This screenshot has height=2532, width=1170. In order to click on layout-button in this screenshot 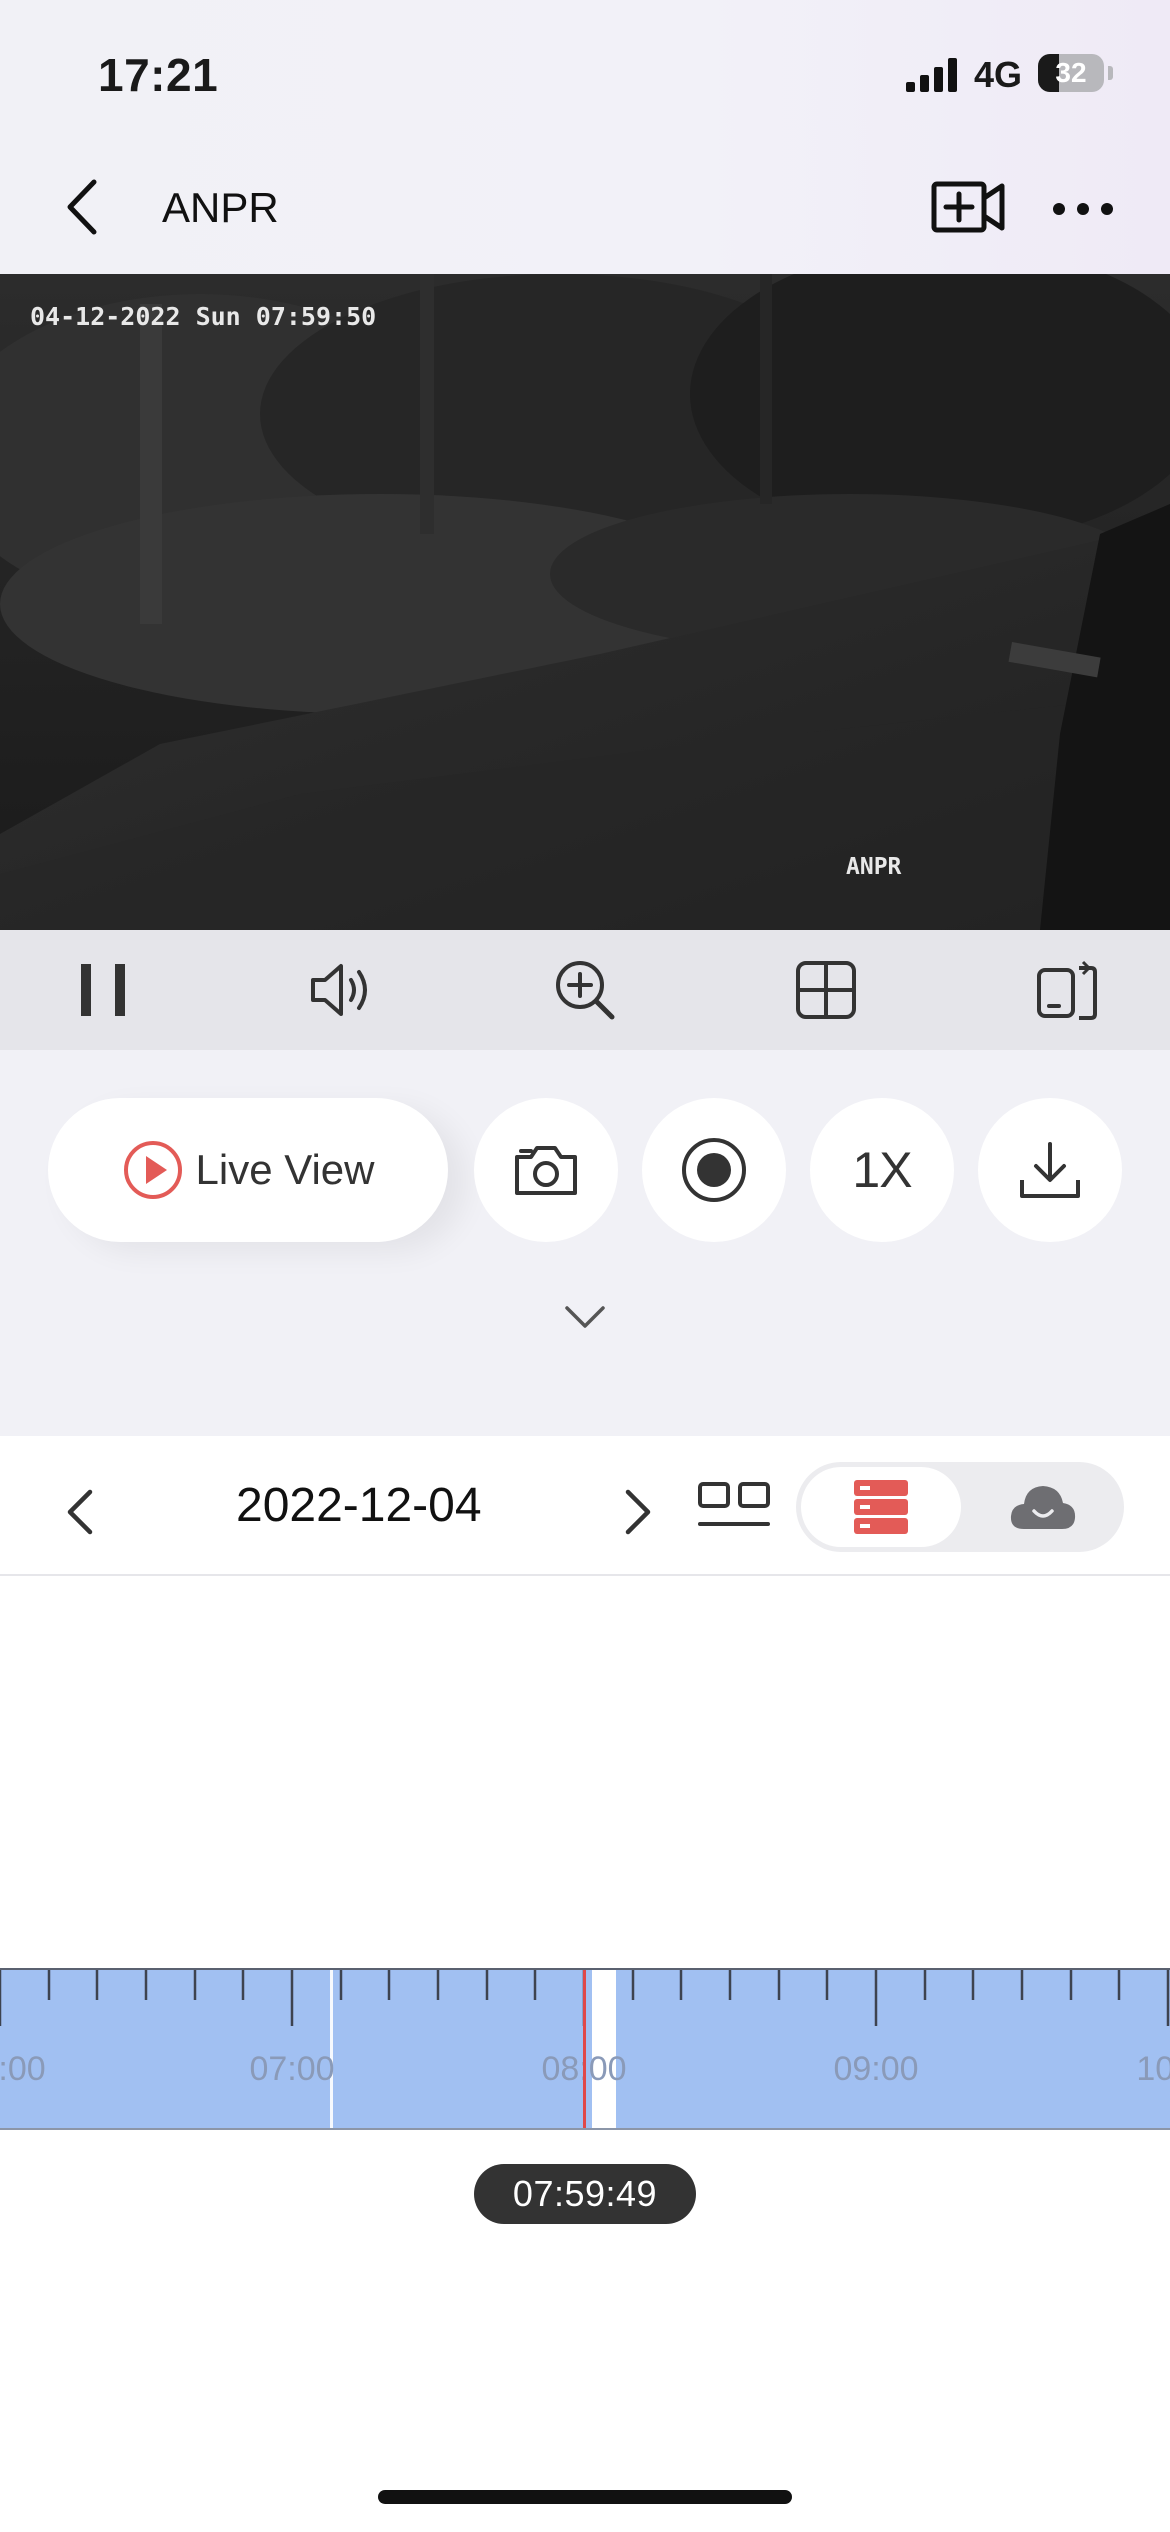, I will do `click(826, 990)`.